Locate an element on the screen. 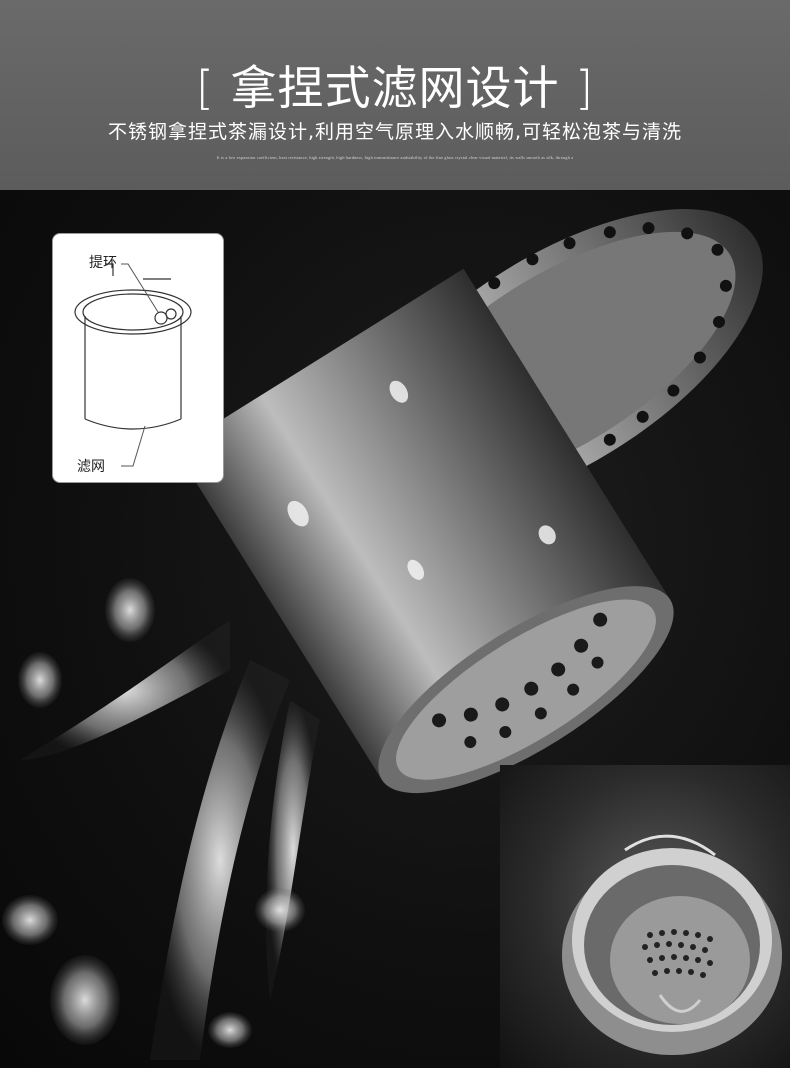 This screenshot has height=1068, width=790. page-title: [ 拿捏式滤网设计 ] is located at coordinates (395, 88).